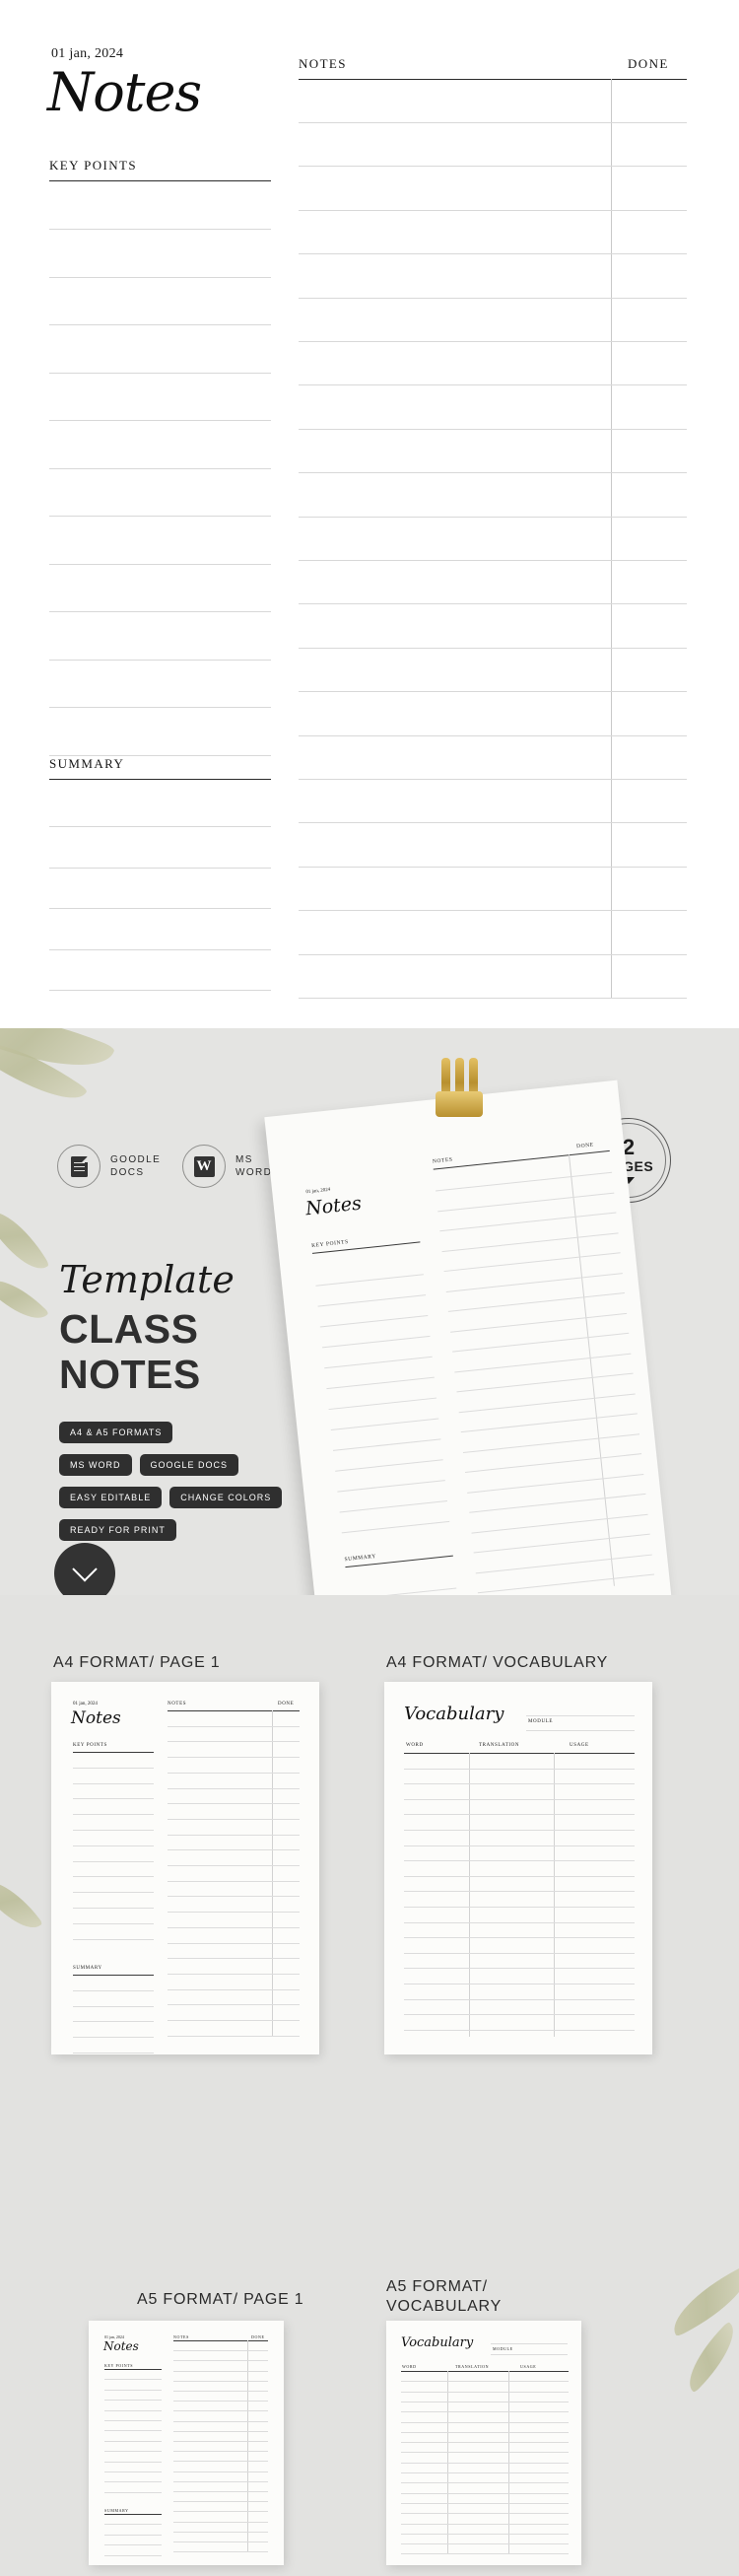 This screenshot has height=2576, width=739. What do you see at coordinates (85, 1569) in the screenshot?
I see `scroll-down-button` at bounding box center [85, 1569].